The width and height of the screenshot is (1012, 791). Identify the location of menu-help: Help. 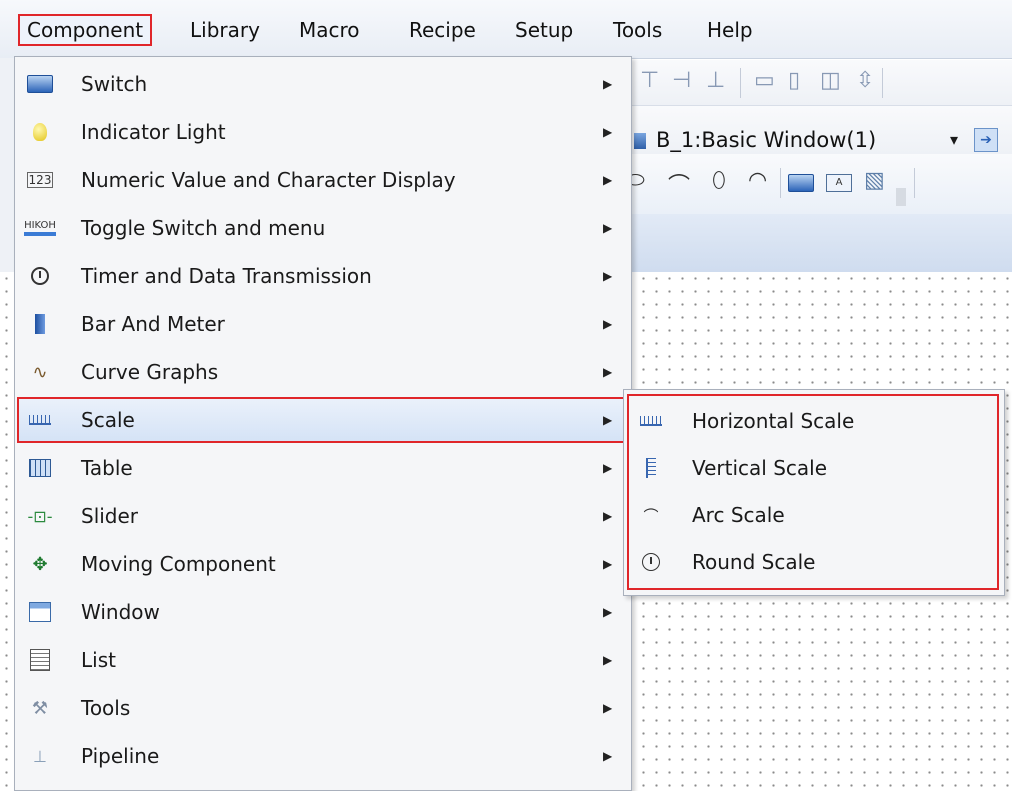
(730, 30).